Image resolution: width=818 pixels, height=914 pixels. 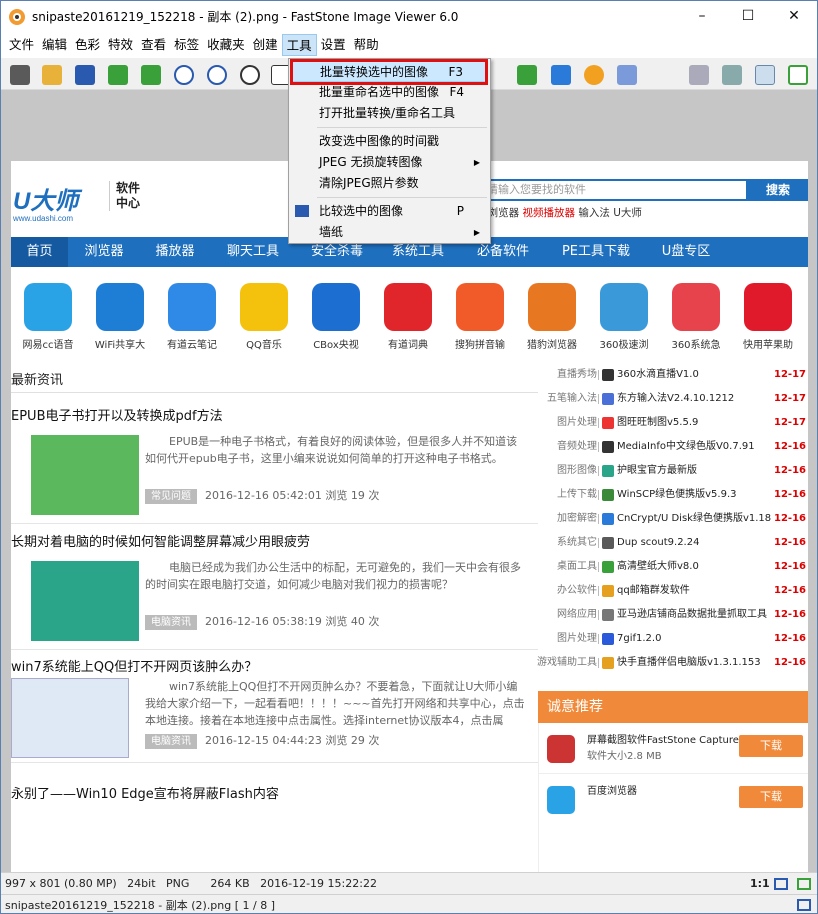 I want to click on list-item: 加密解密 CnCrypt/U Disk绿色便携版v1.18 12-16, so click(x=681, y=519).